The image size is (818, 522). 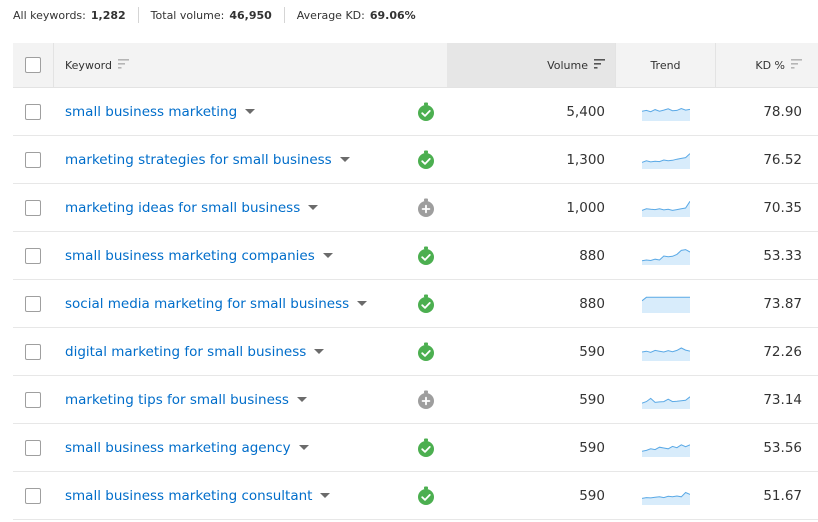 I want to click on keyword-cell: marketing tips for small business, so click(x=186, y=399).